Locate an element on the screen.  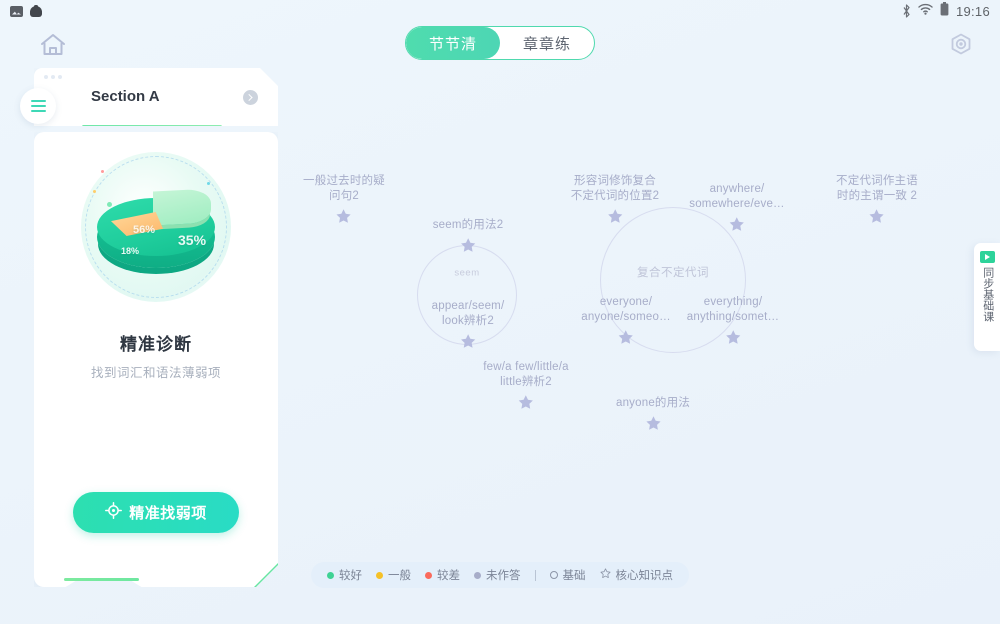
graph-node-indef-pronoun-subject: 不定代词作主语 时的主谓一致 2 is located at coordinates (877, 199).